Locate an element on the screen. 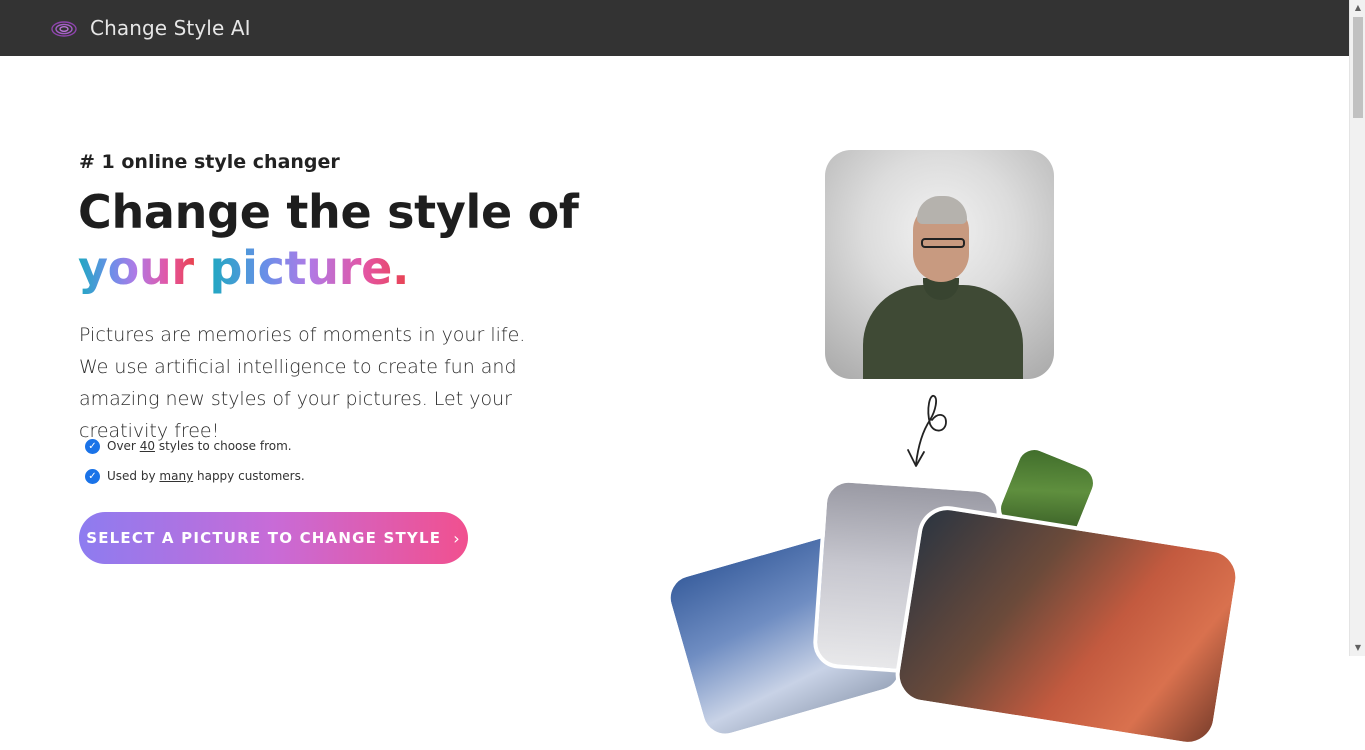 This screenshot has height=750, width=1365. feature-link-40: 40 is located at coordinates (147, 446).